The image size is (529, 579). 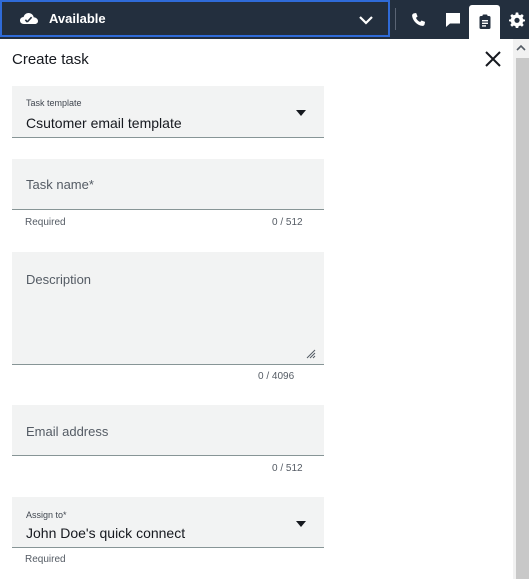 What do you see at coordinates (395, 19) in the screenshot?
I see `toolbar-divider` at bounding box center [395, 19].